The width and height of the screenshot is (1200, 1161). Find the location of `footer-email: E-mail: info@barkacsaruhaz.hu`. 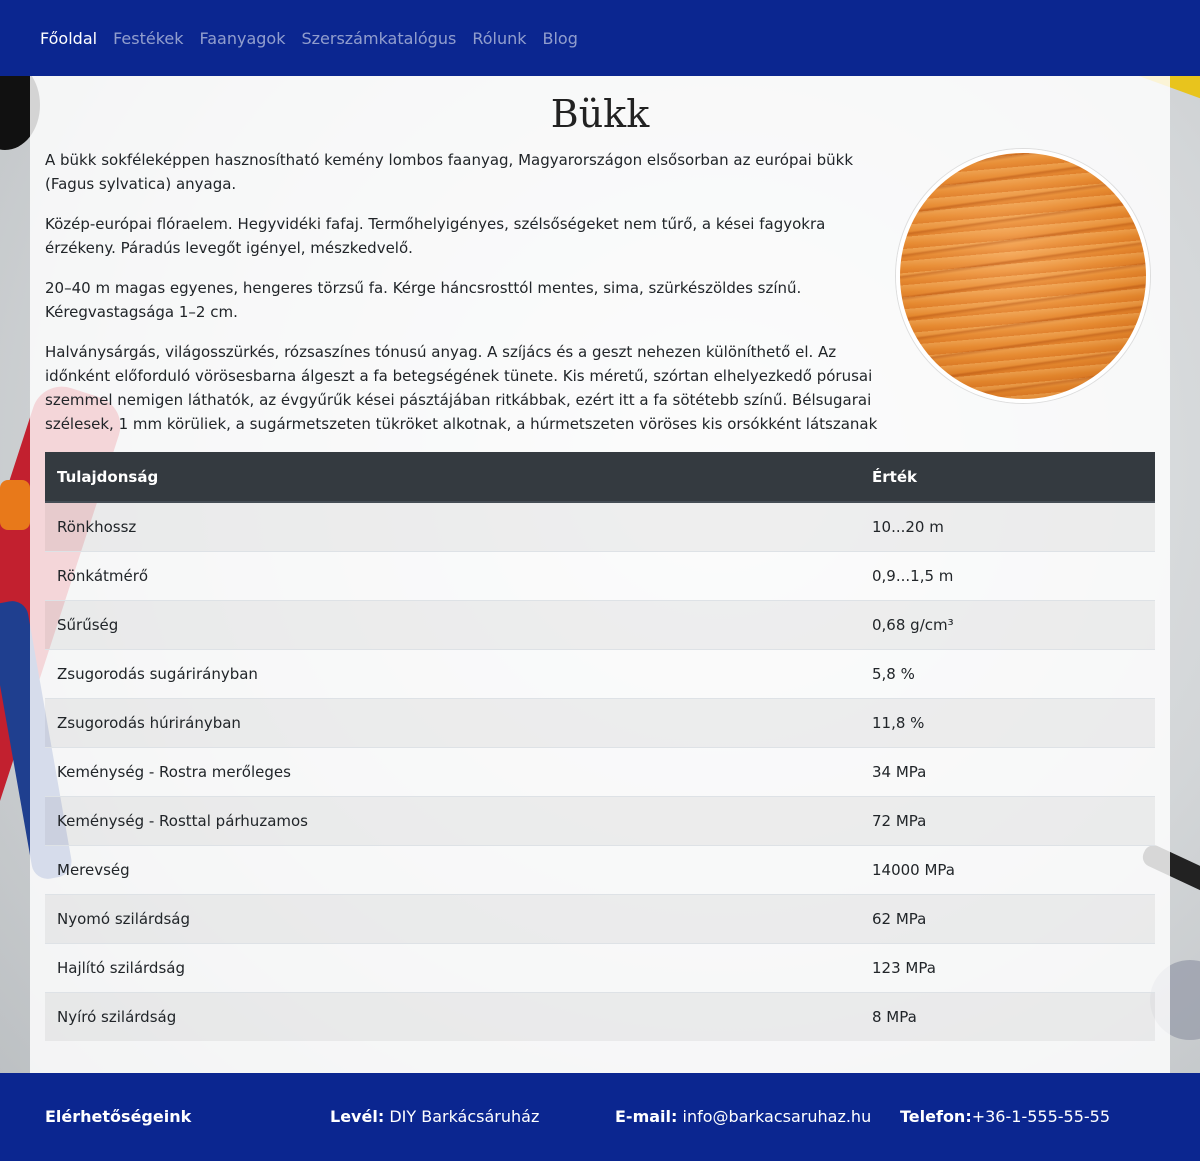

footer-email: E-mail: info@barkacsaruhaz.hu is located at coordinates (743, 1116).